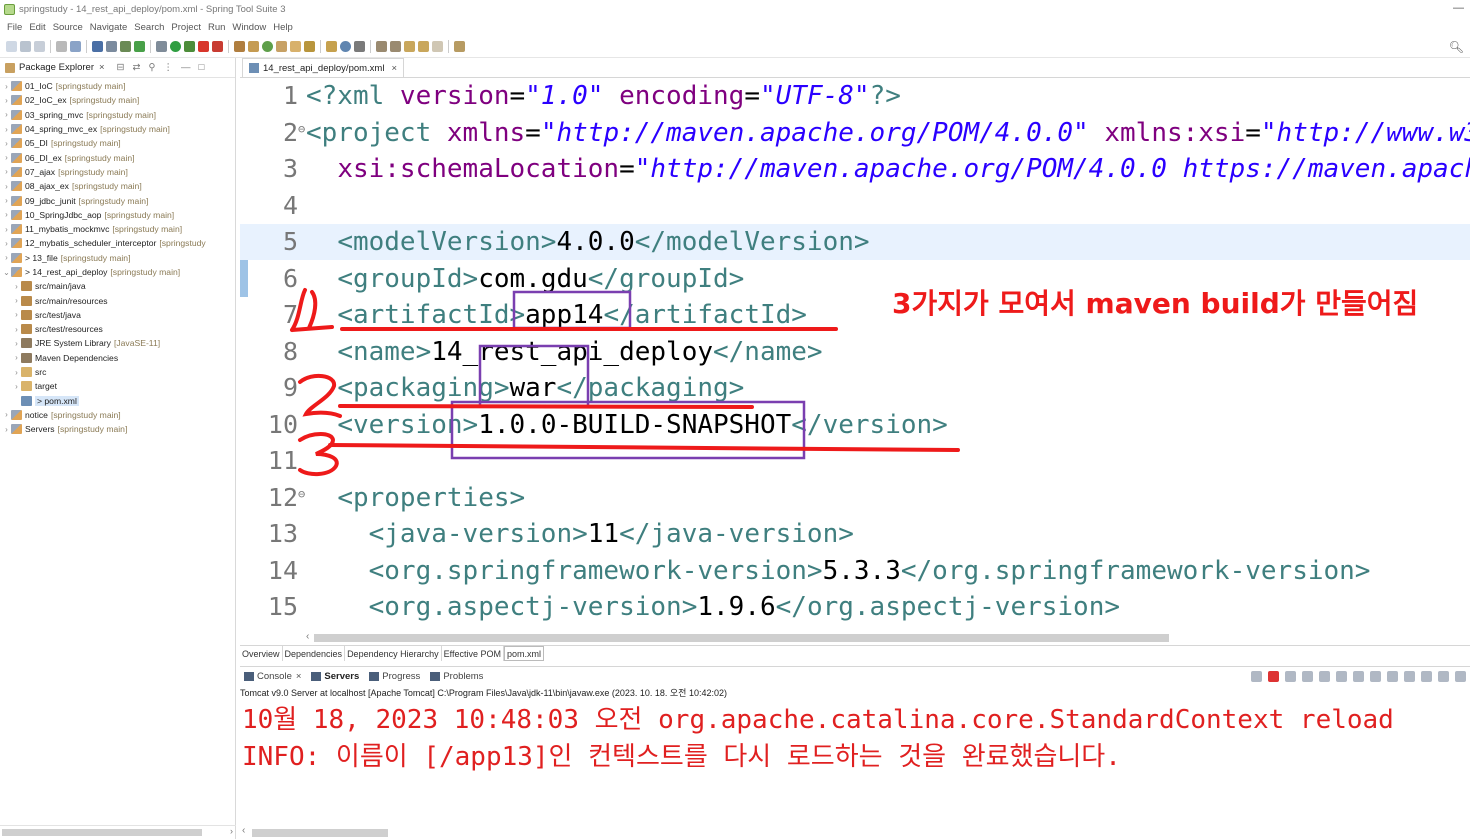  What do you see at coordinates (1460, 676) in the screenshot?
I see `maximize-view-icon` at bounding box center [1460, 676].